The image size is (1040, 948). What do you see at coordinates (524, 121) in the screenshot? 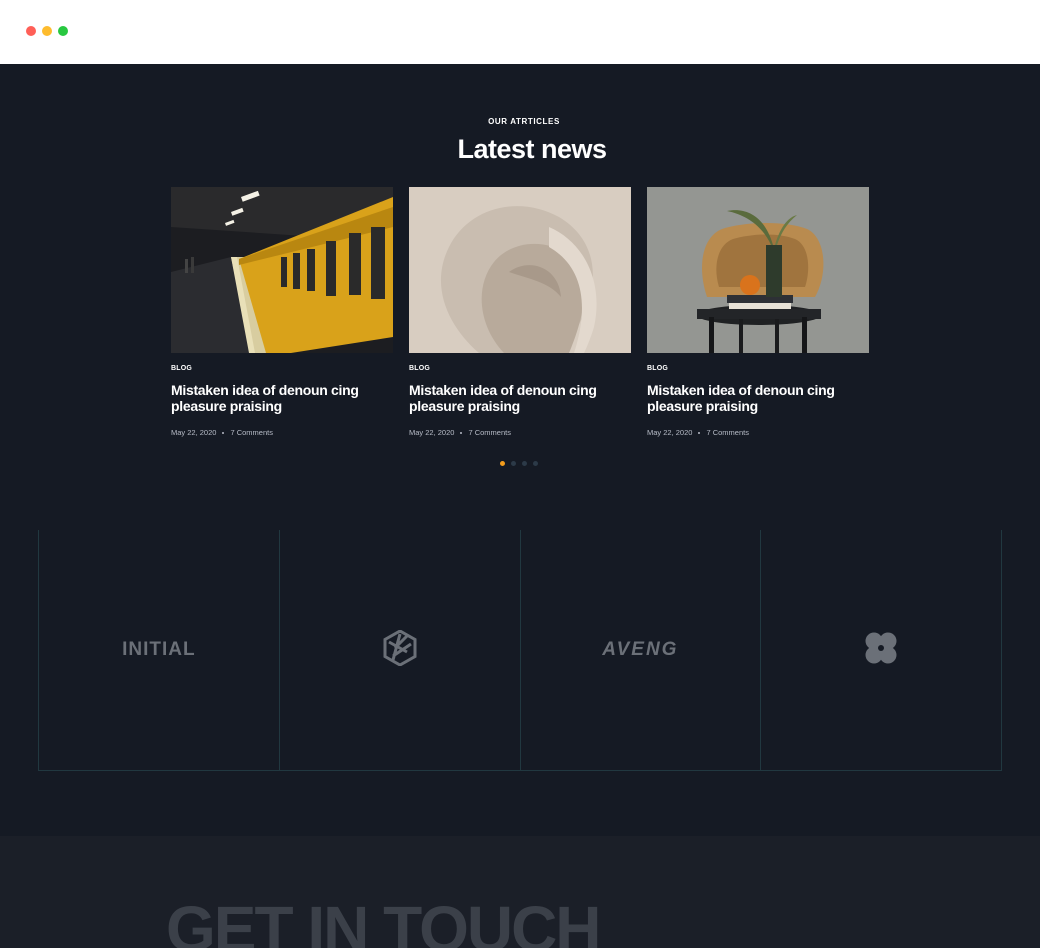
I see `section-eyebrow: OUR ATRTICLES` at bounding box center [524, 121].